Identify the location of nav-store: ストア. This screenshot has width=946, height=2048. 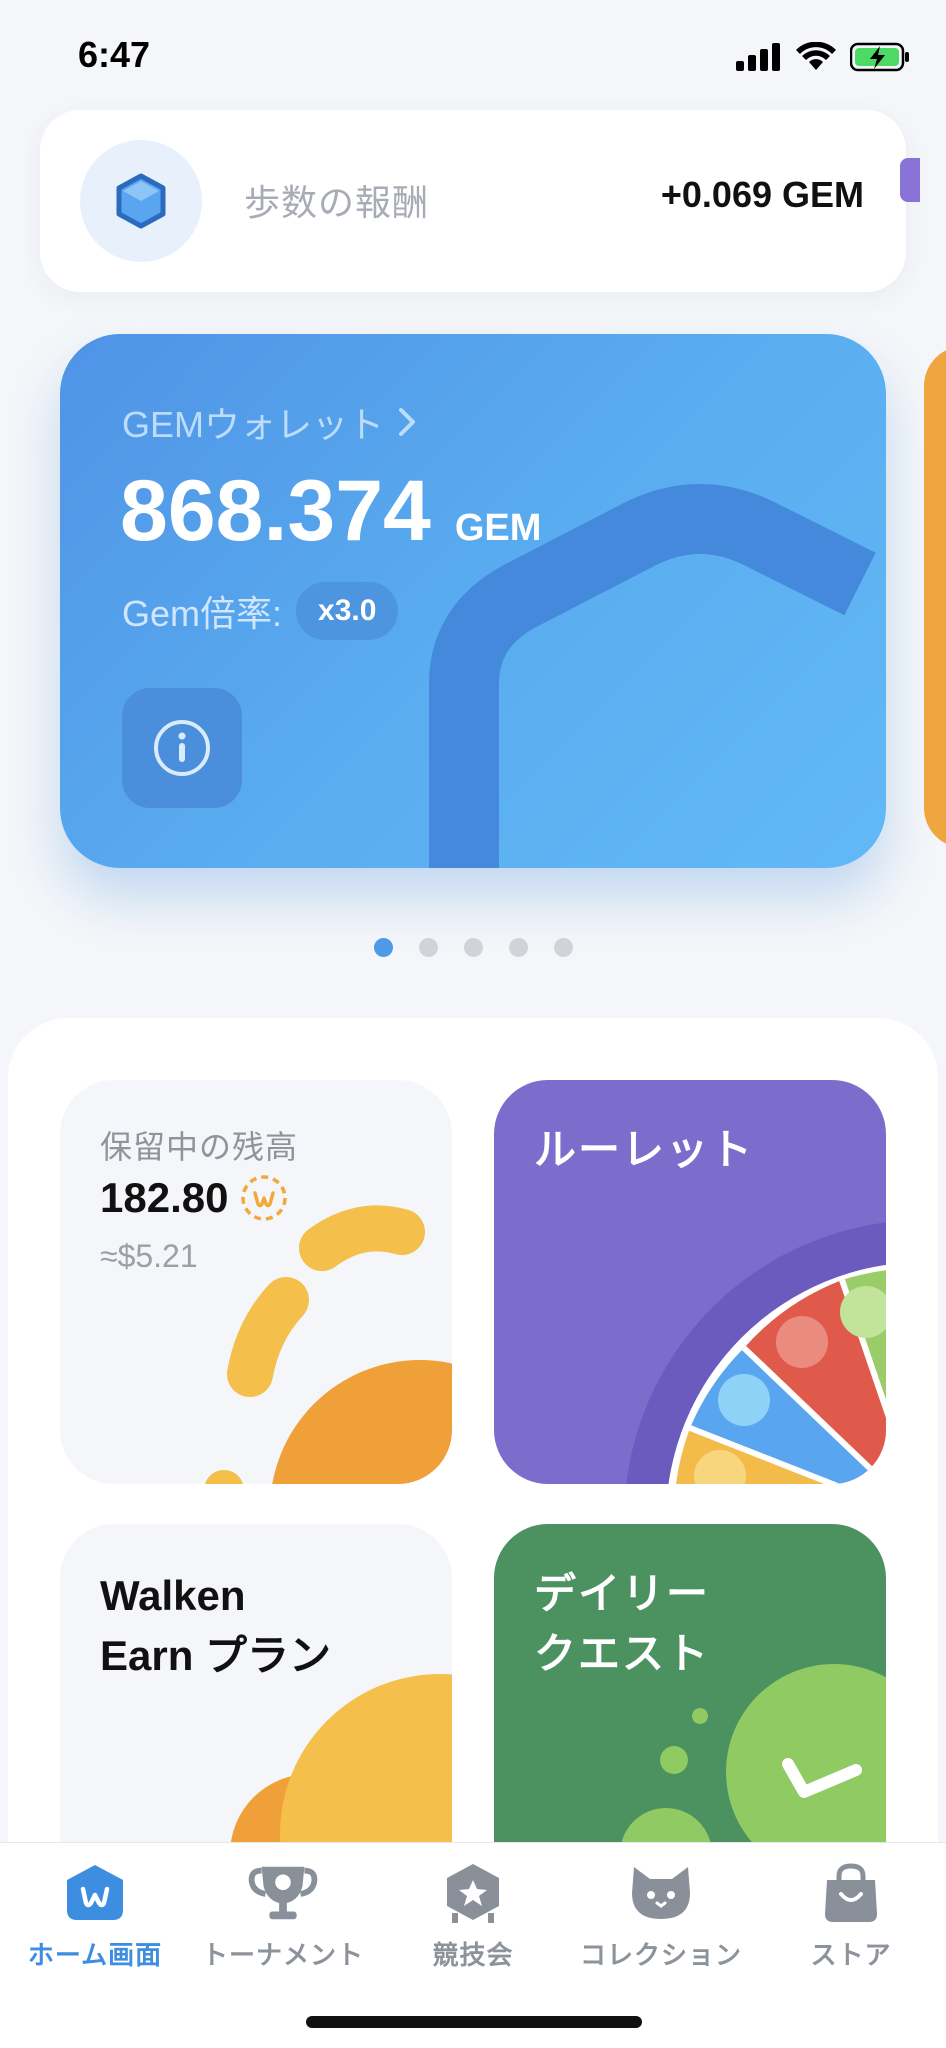
(851, 1921).